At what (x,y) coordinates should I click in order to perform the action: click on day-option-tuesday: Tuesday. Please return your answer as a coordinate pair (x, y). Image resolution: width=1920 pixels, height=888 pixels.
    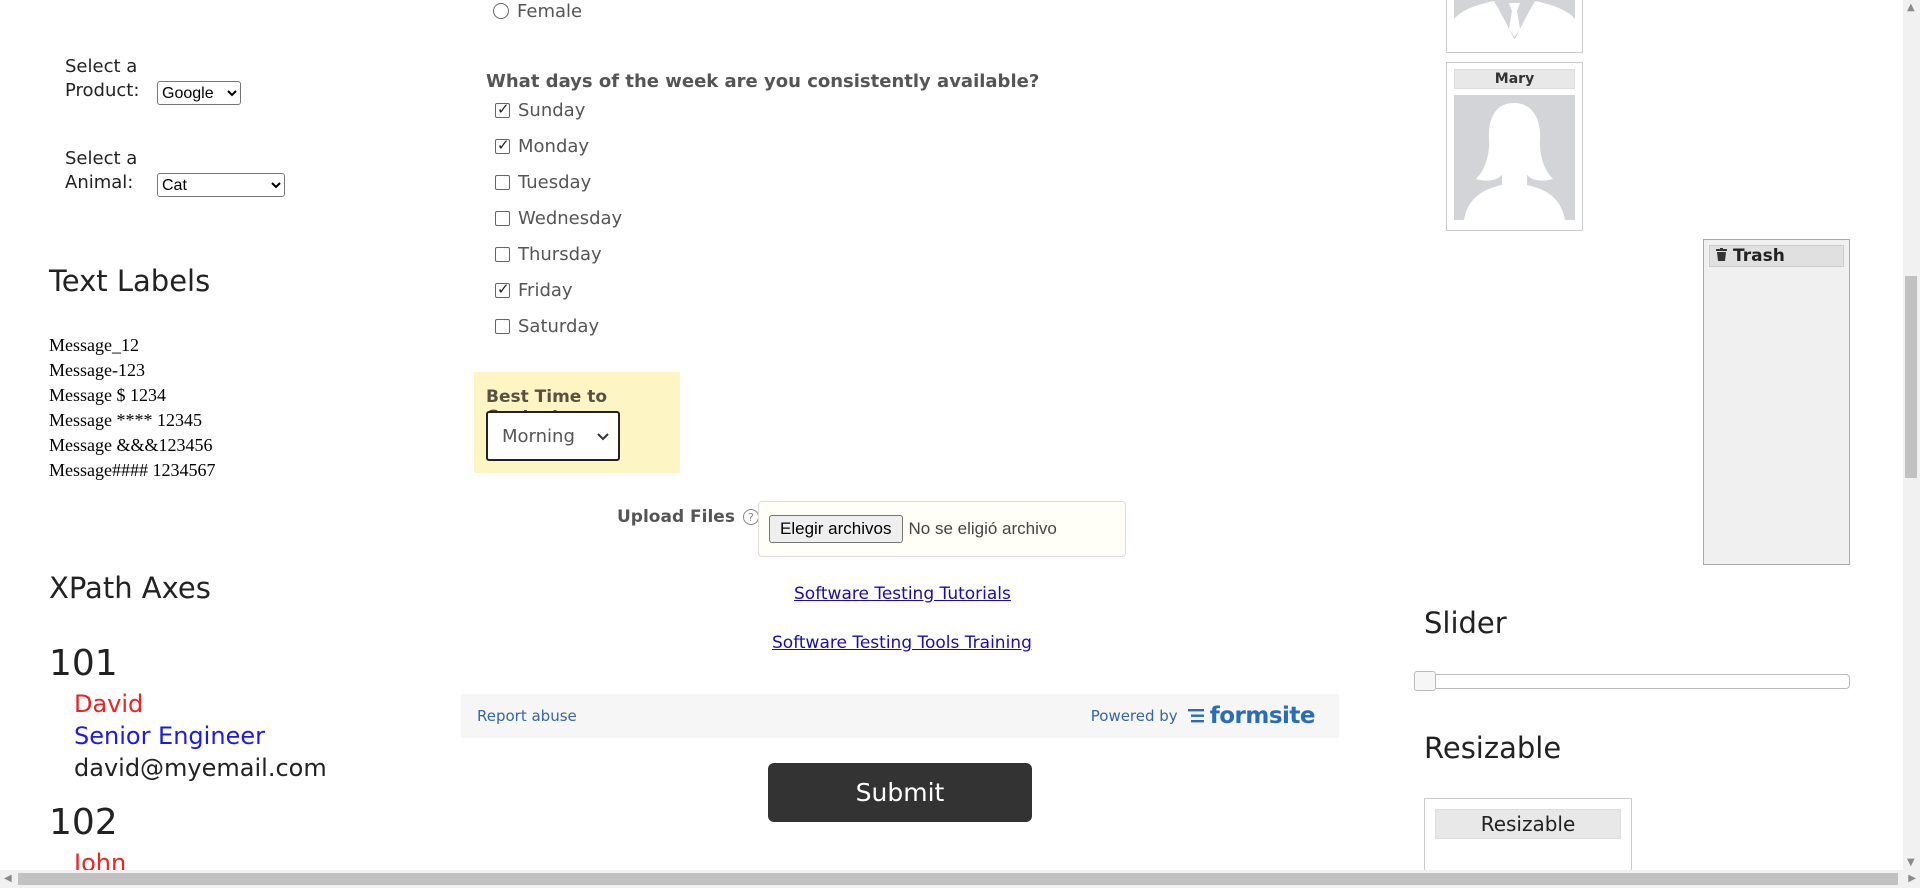
    Looking at the image, I should click on (558, 182).